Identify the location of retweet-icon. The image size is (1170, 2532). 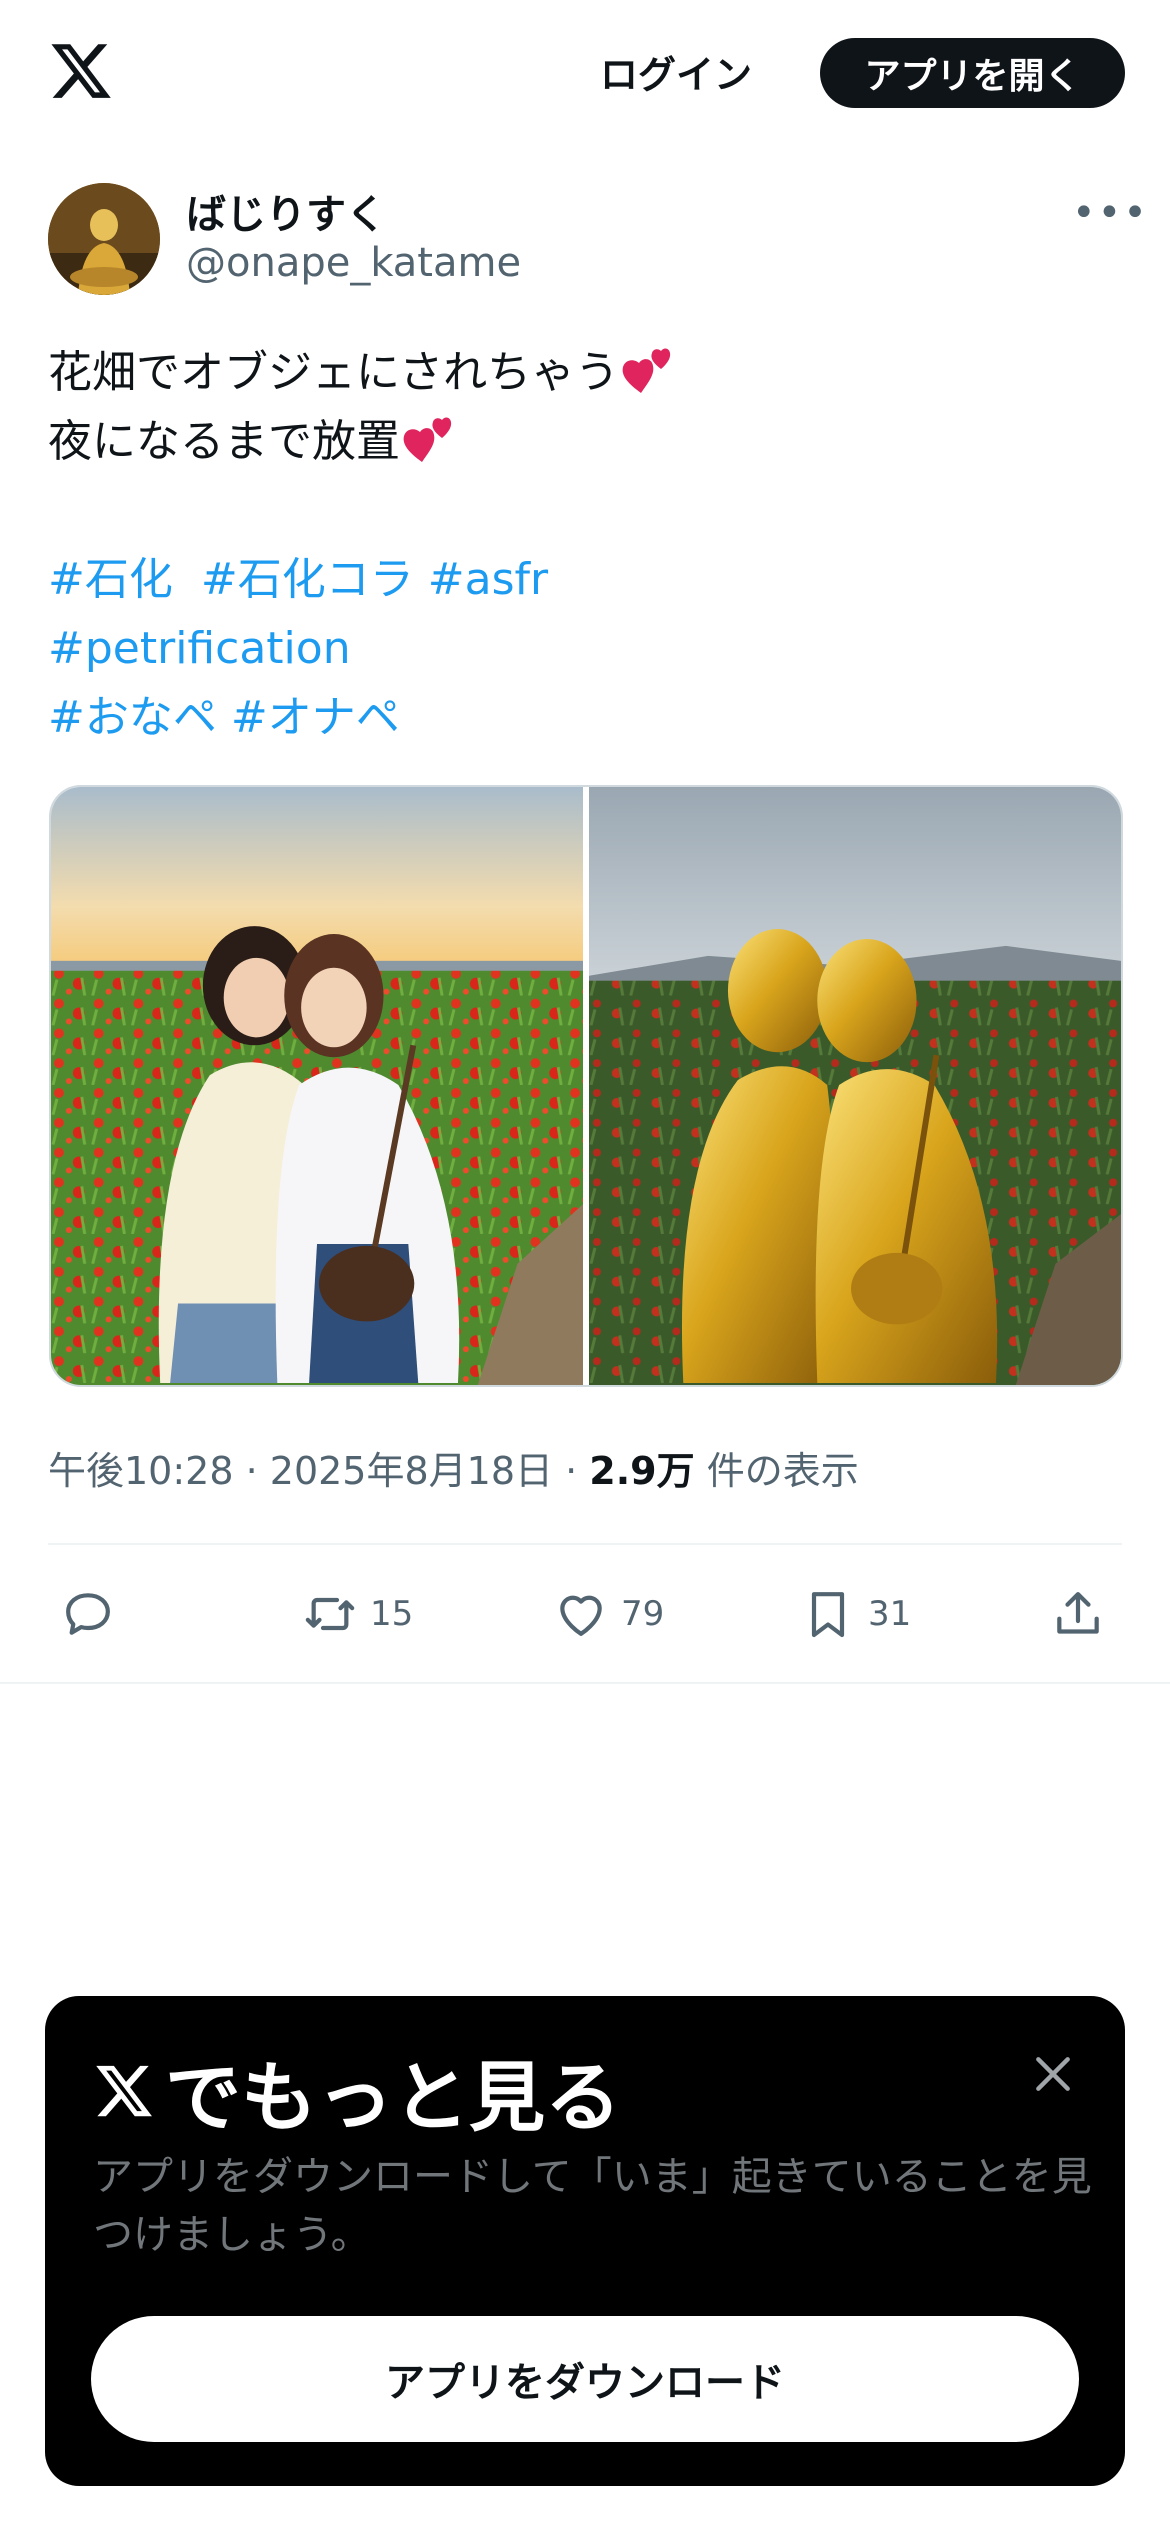
(330, 1614).